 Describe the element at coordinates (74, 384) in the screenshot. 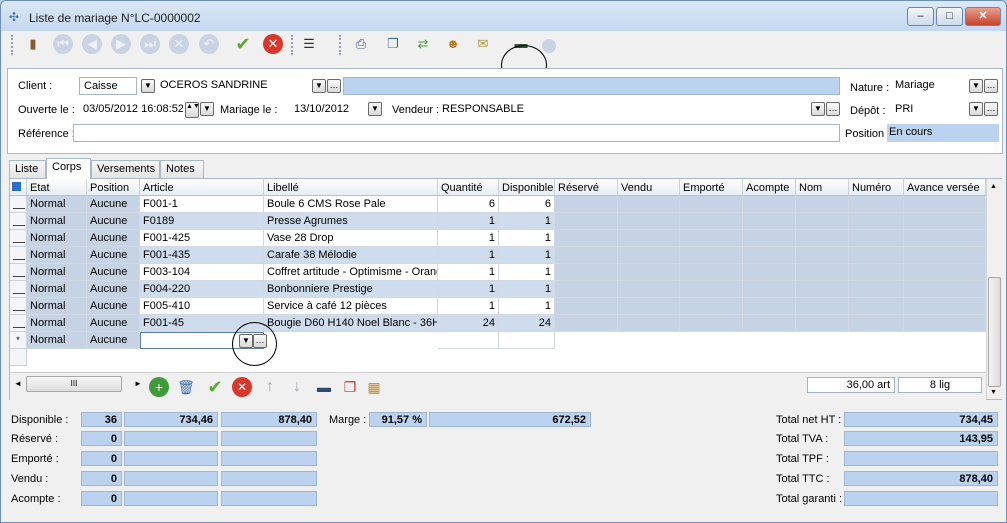

I see `hscroll-thumb: III` at that location.